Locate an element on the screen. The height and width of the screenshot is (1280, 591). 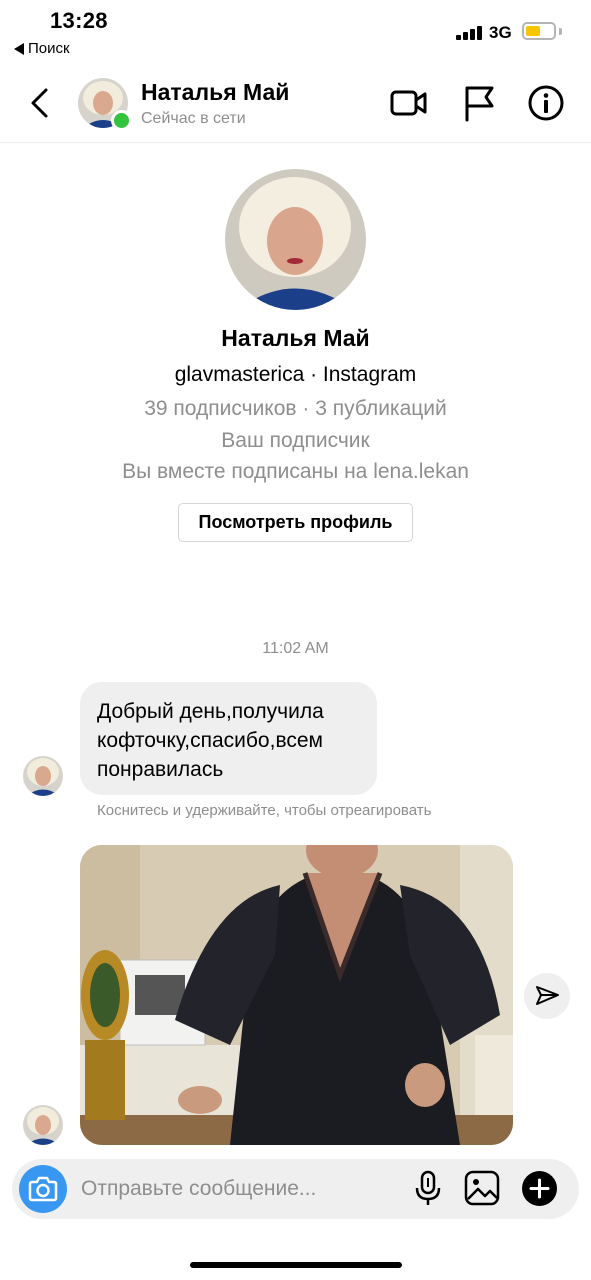
camera-button is located at coordinates (43, 1189).